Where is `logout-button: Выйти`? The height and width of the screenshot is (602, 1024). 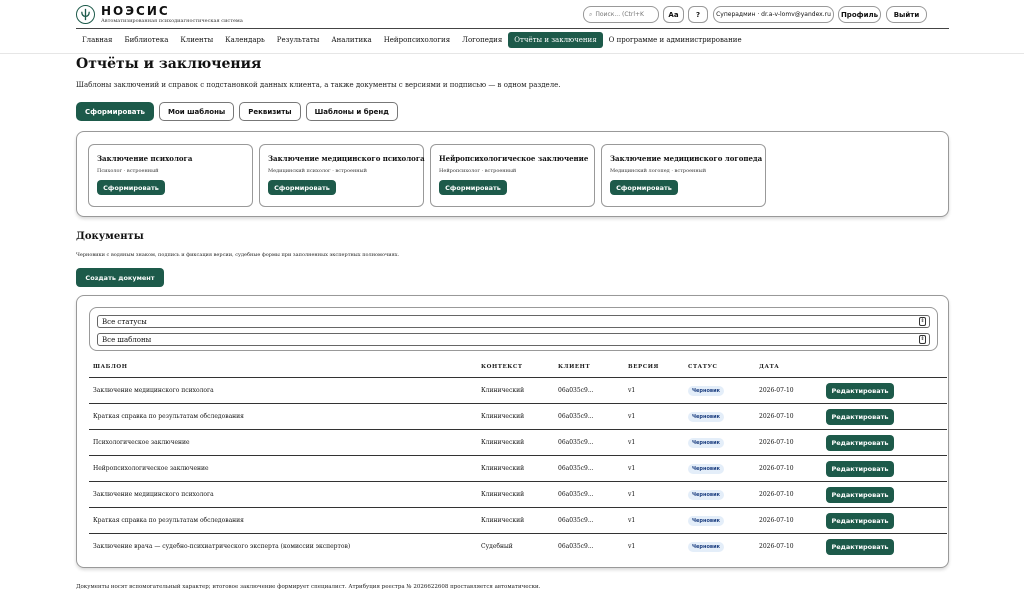
logout-button: Выйти is located at coordinates (906, 14).